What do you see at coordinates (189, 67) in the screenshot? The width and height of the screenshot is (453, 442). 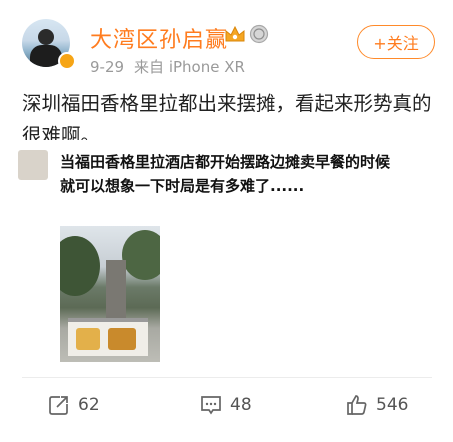 I see `post-source: 来自 iPhone XR` at bounding box center [189, 67].